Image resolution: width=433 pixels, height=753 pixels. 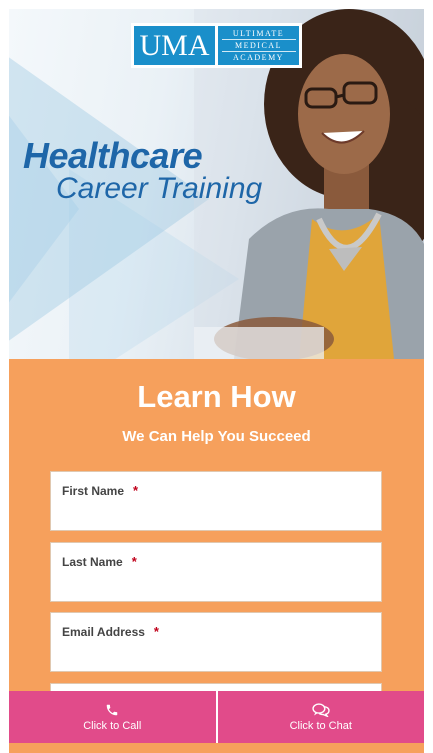 What do you see at coordinates (216, 642) in the screenshot?
I see `email-field: Email Address *` at bounding box center [216, 642].